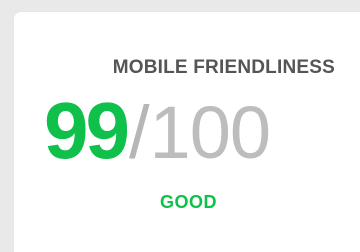 This screenshot has width=360, height=252. I want to click on score-value: 99, so click(87, 130).